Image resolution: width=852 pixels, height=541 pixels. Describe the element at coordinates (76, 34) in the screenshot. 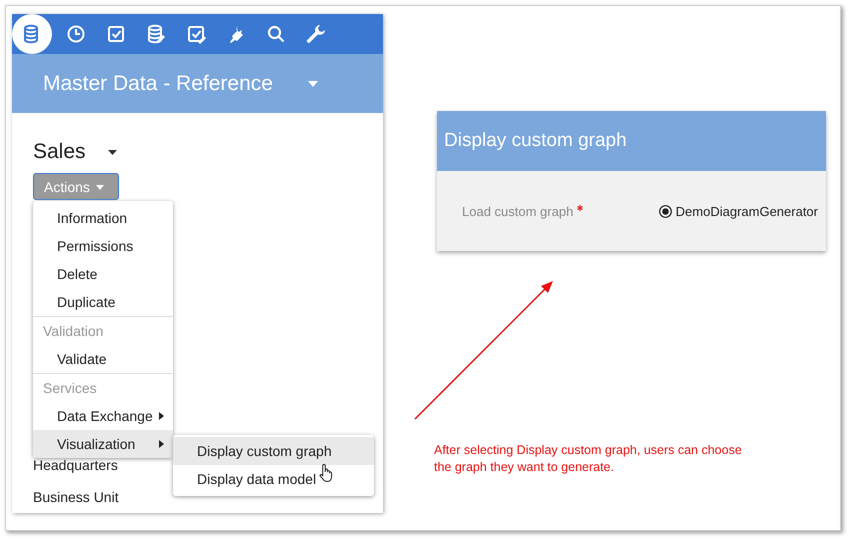

I see `clock-icon` at that location.